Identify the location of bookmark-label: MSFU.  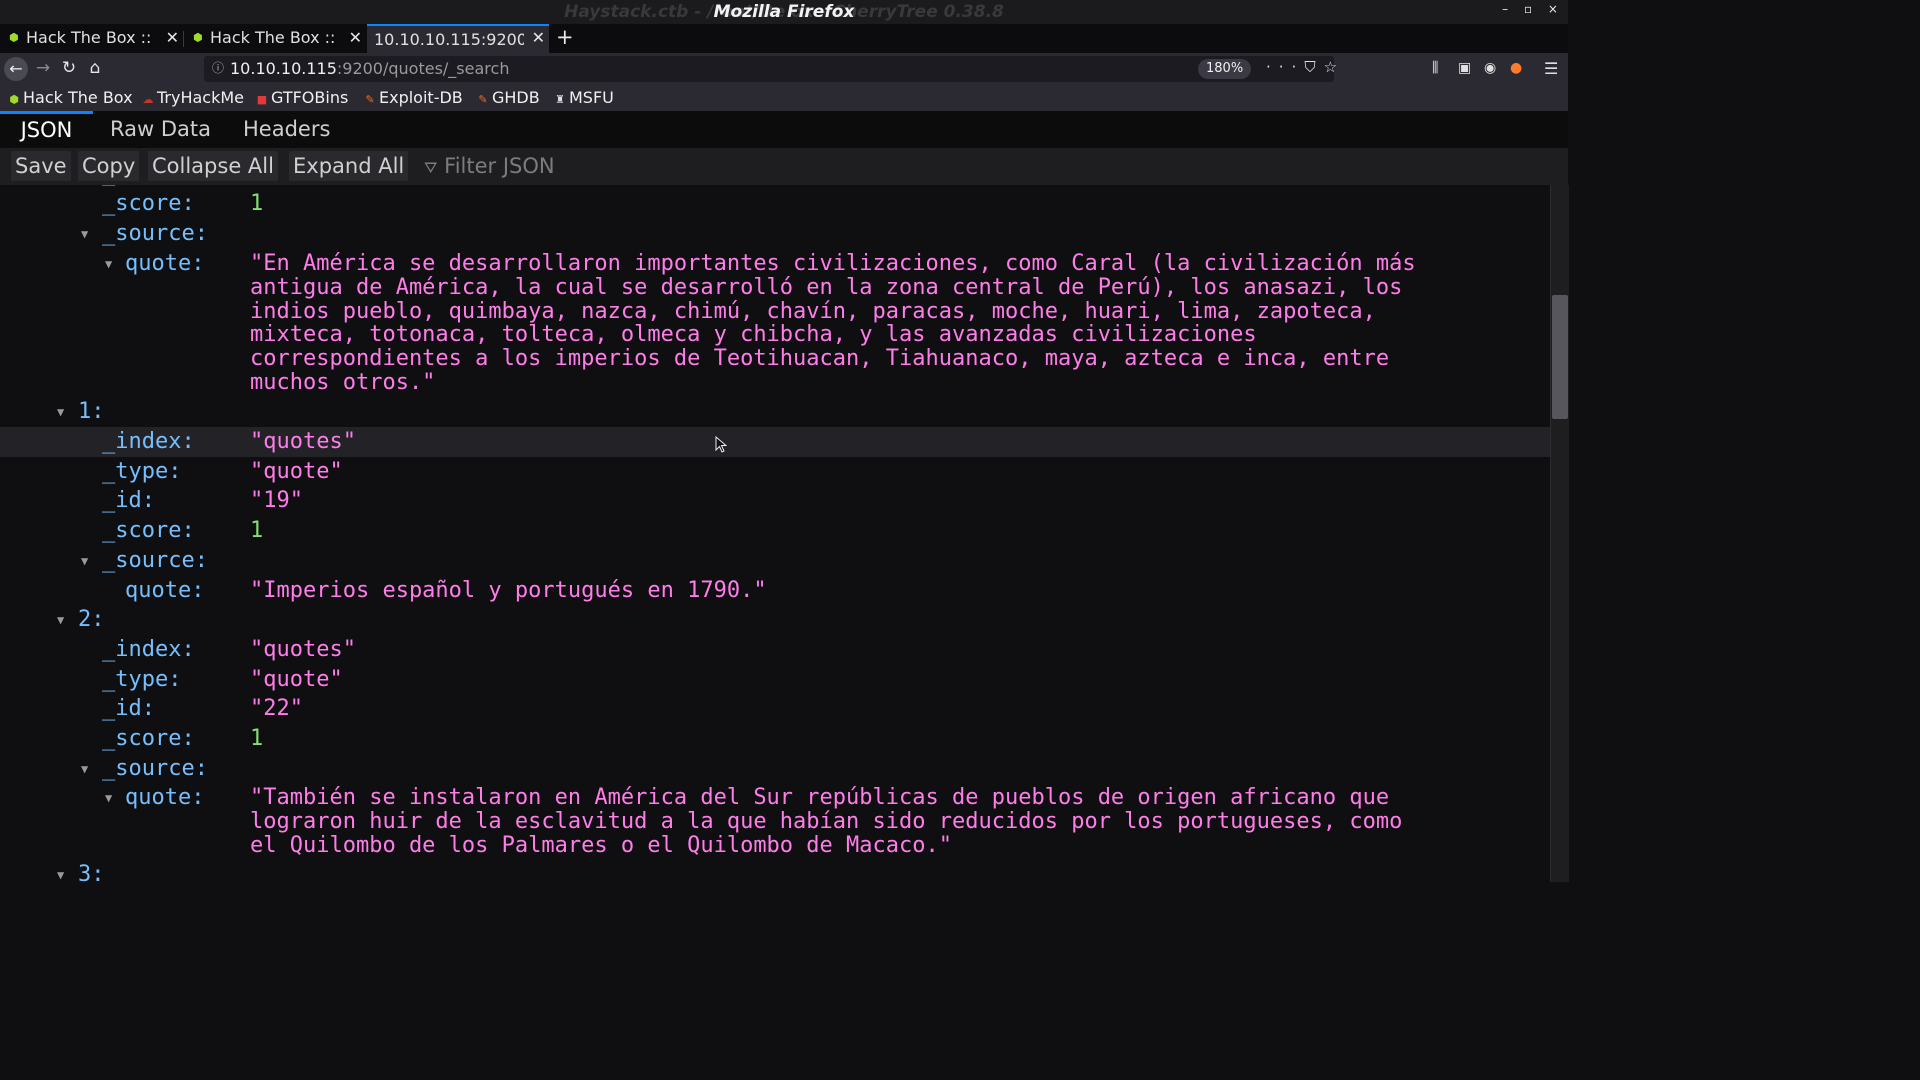
(591, 97).